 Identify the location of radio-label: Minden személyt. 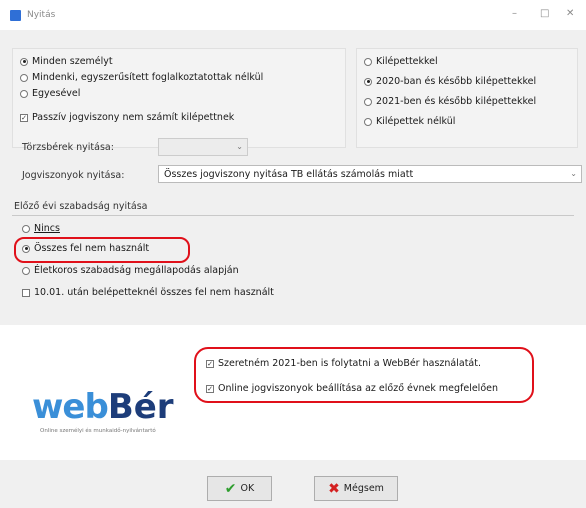
(72, 61).